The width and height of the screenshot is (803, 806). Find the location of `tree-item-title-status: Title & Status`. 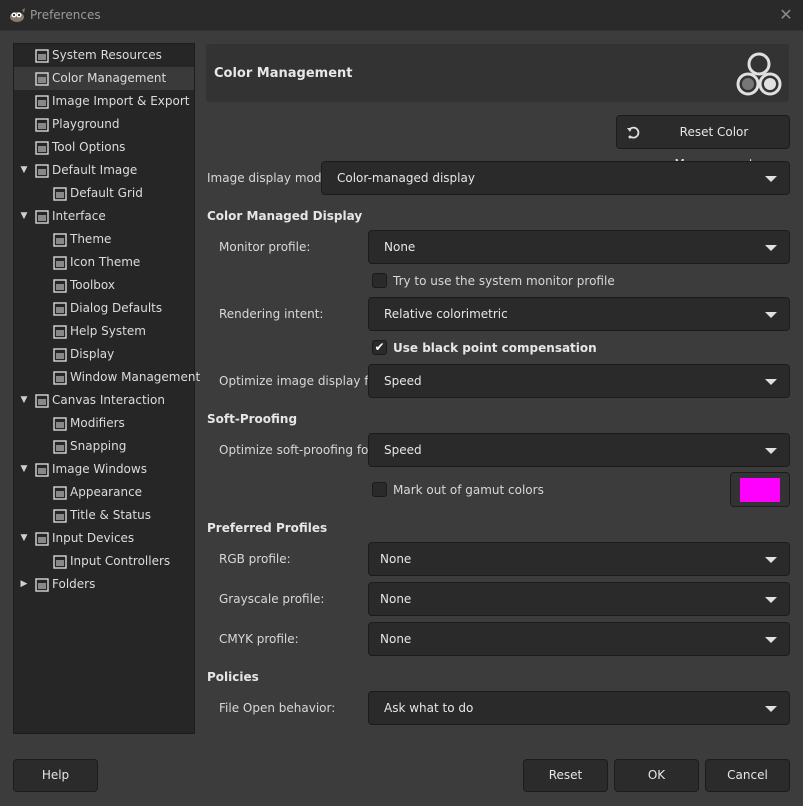

tree-item-title-status: Title & Status is located at coordinates (104, 515).